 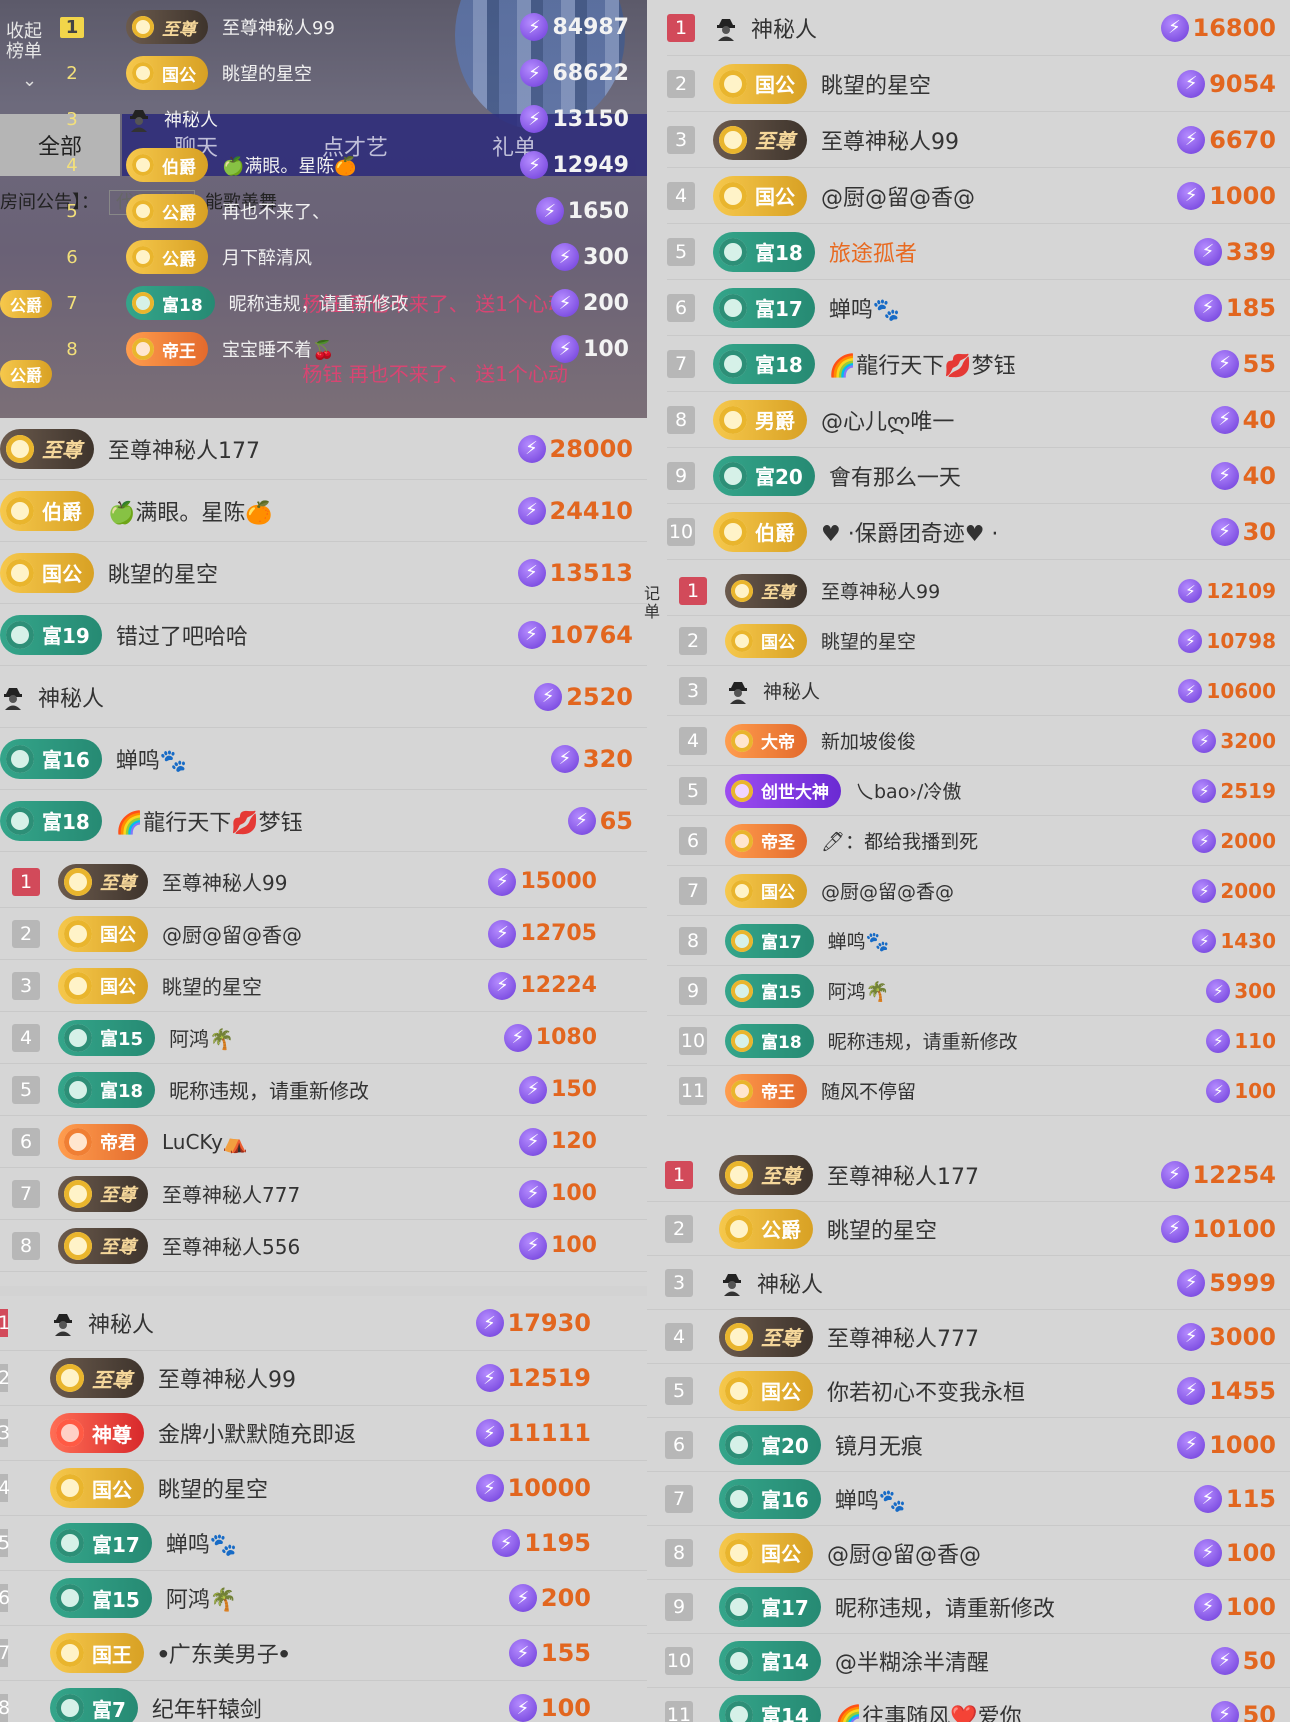 I want to click on rank-number: 9, so click(x=693, y=990).